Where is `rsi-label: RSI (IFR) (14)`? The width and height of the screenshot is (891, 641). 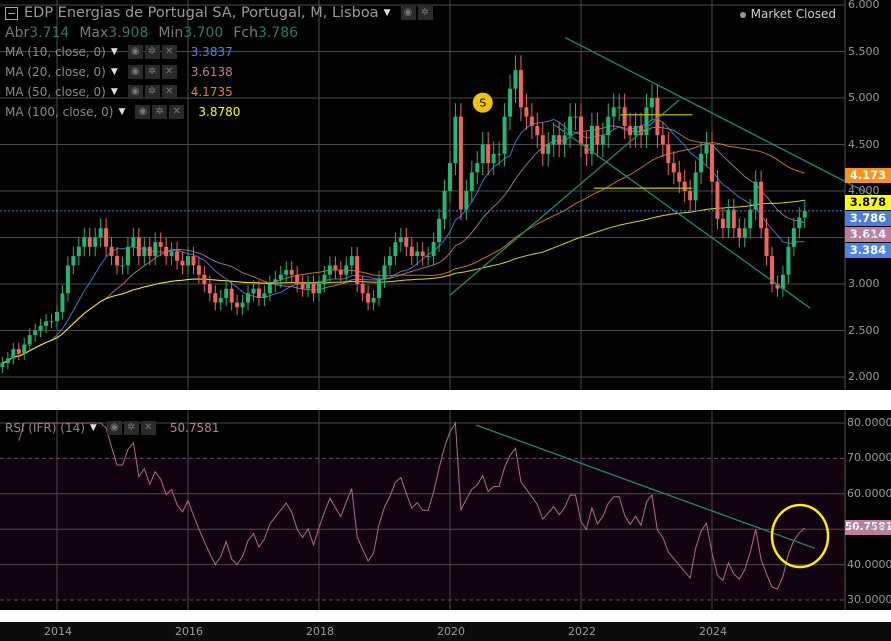
rsi-label: RSI (IFR) (14) is located at coordinates (45, 428).